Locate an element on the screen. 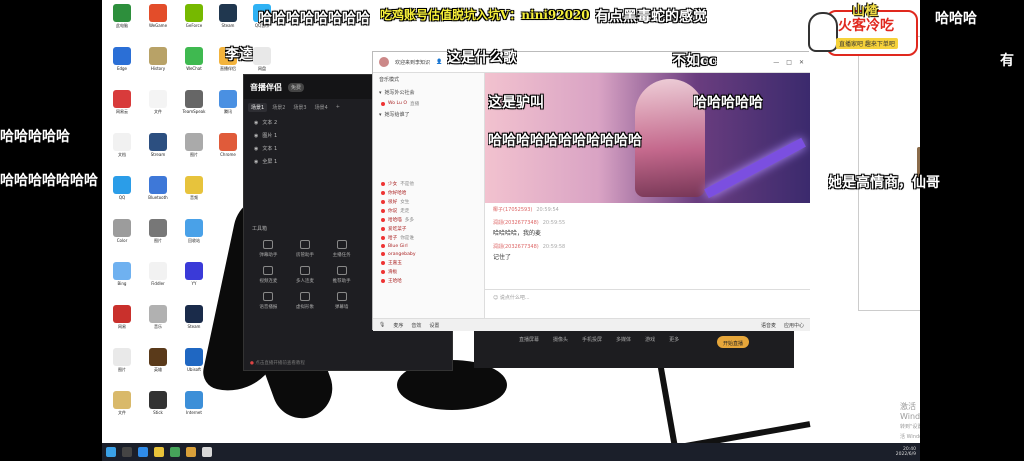 This screenshot has width=1024, height=461. folder-icon is located at coordinates (159, 452).